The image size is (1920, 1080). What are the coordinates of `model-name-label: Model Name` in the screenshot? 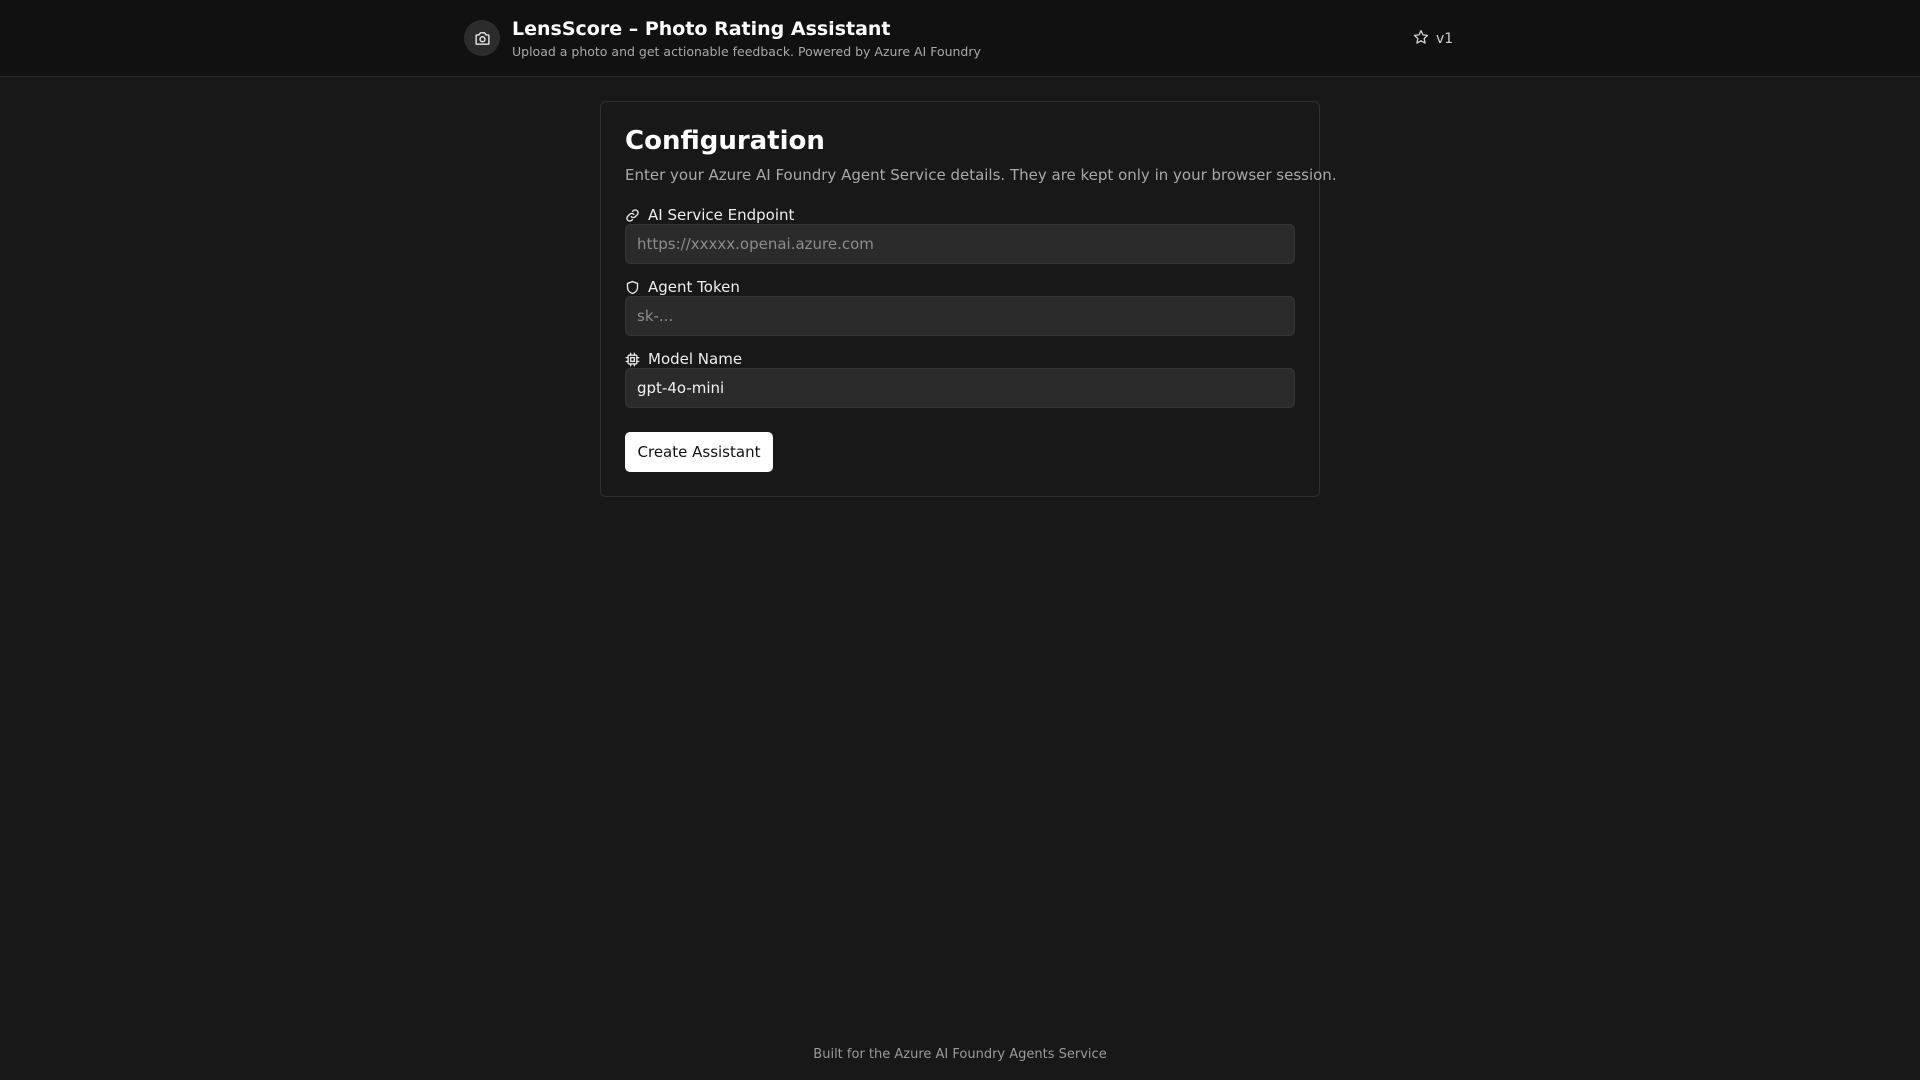 It's located at (683, 359).